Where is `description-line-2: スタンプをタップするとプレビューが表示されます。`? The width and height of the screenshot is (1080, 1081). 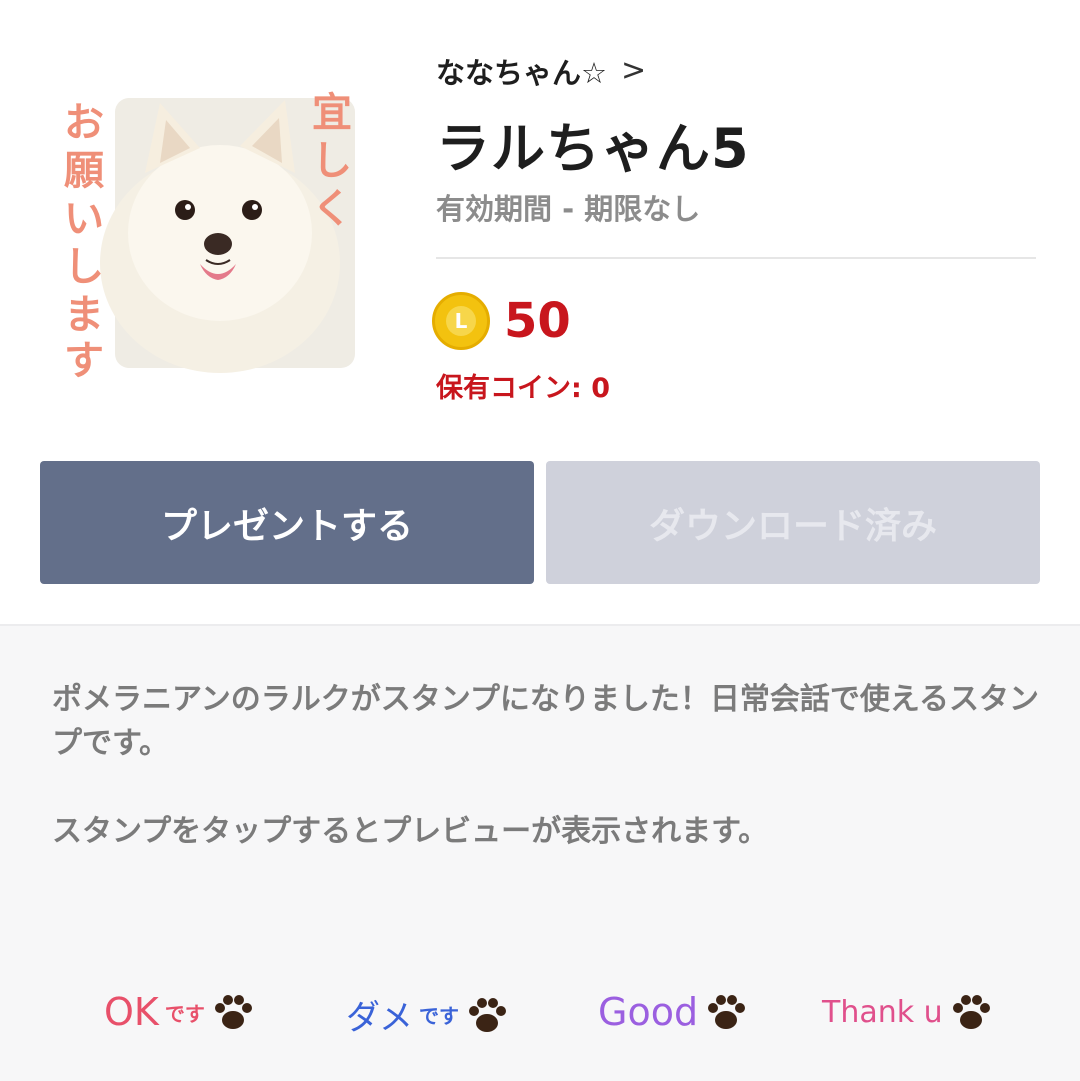 description-line-2: スタンプをタップするとプレビューが表示されます。 is located at coordinates (410, 831).